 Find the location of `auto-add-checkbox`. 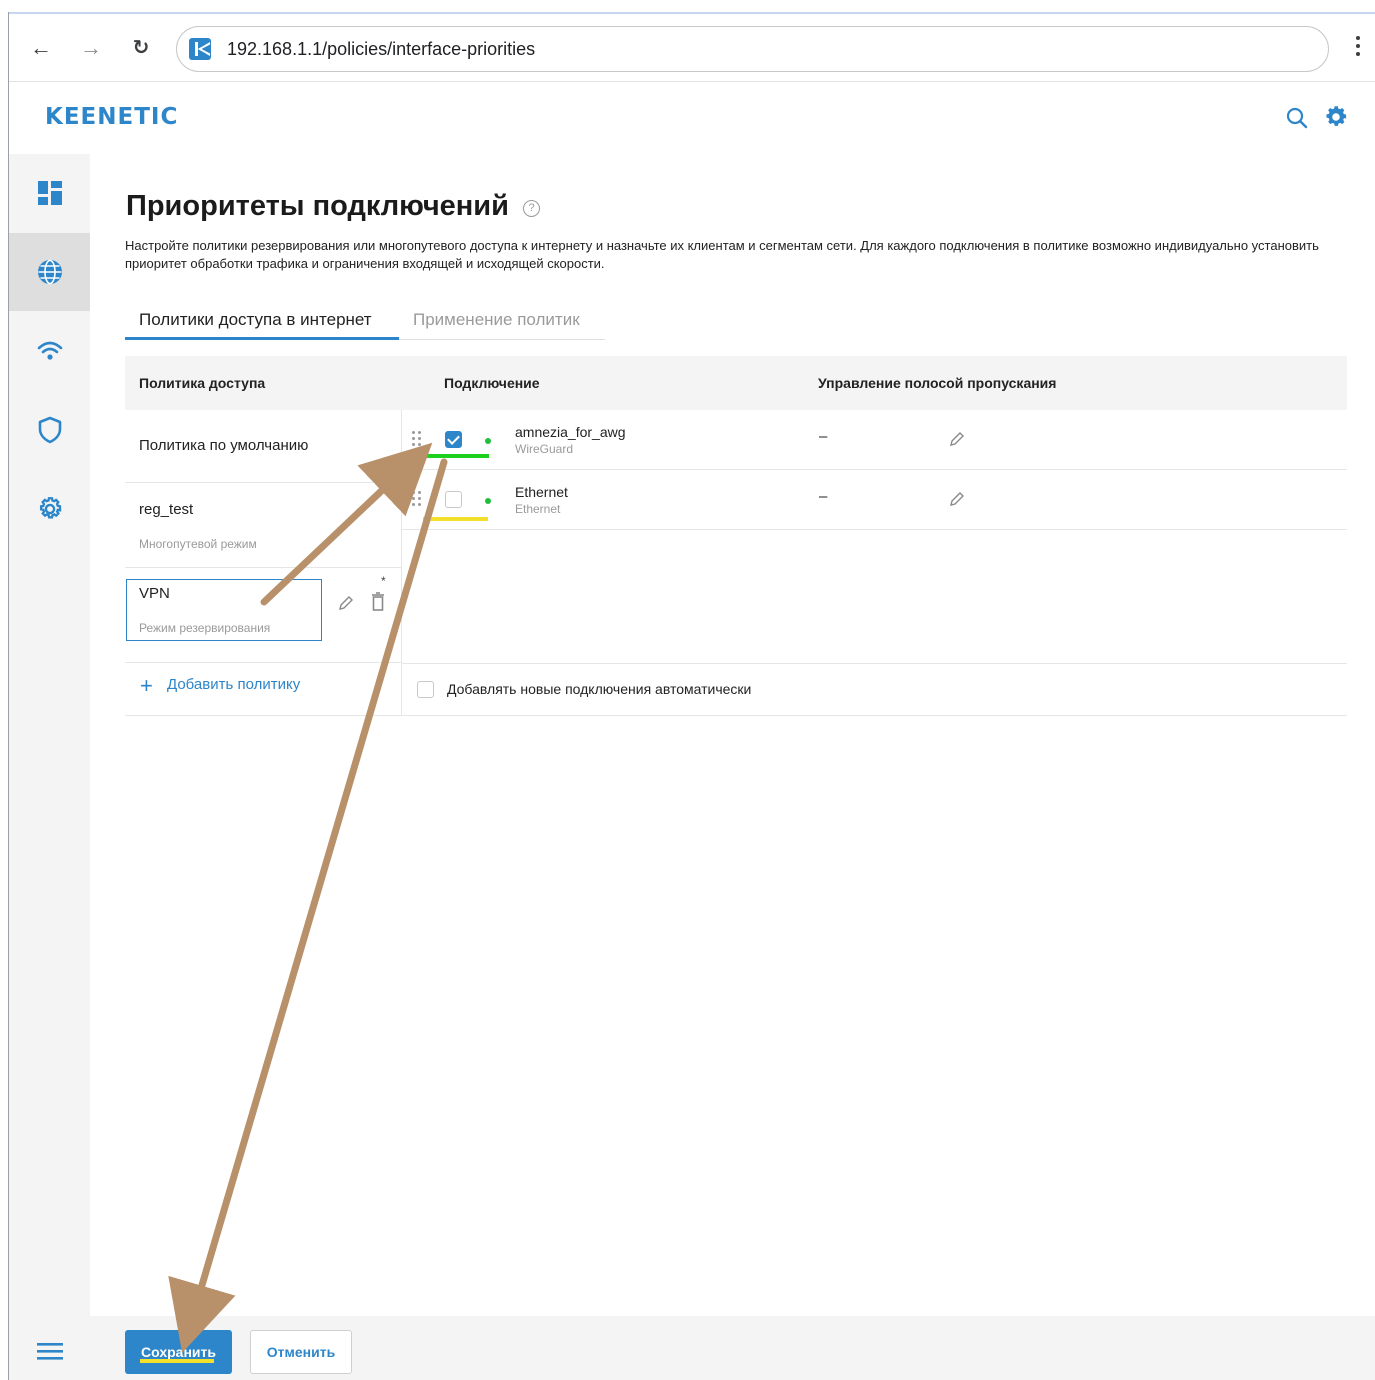

auto-add-checkbox is located at coordinates (425, 689).